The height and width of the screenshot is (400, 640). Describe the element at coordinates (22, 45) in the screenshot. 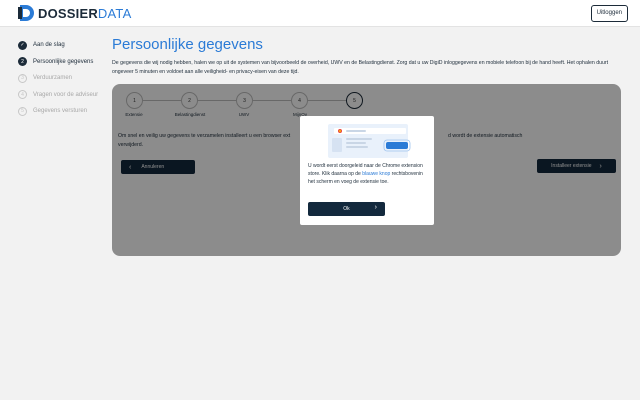

I see `check-icon: ✓` at that location.